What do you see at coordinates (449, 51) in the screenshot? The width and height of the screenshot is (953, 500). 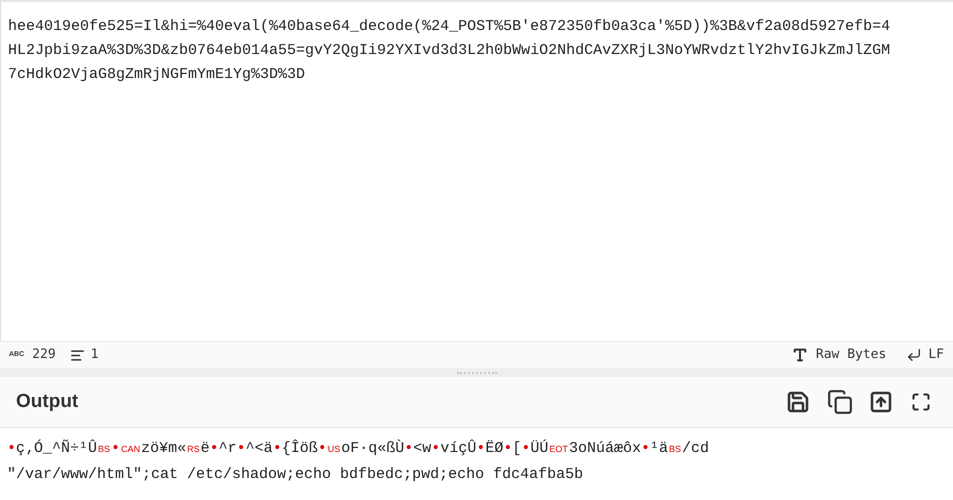 I see `input-line: HL2Jpbi9zaA%3D%3D&zb0764eb014a55=gvY2QgIi92YXIvd3d3L2h0bWwiO2NhdCAvZXRjL3NoYWRvdztlY2hvIGJkZmJlZGM` at bounding box center [449, 51].